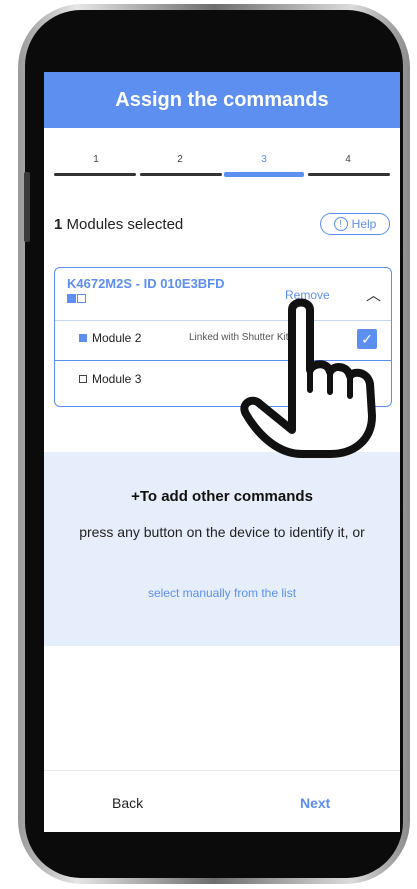  What do you see at coordinates (264, 174) in the screenshot?
I see `step-3-bar` at bounding box center [264, 174].